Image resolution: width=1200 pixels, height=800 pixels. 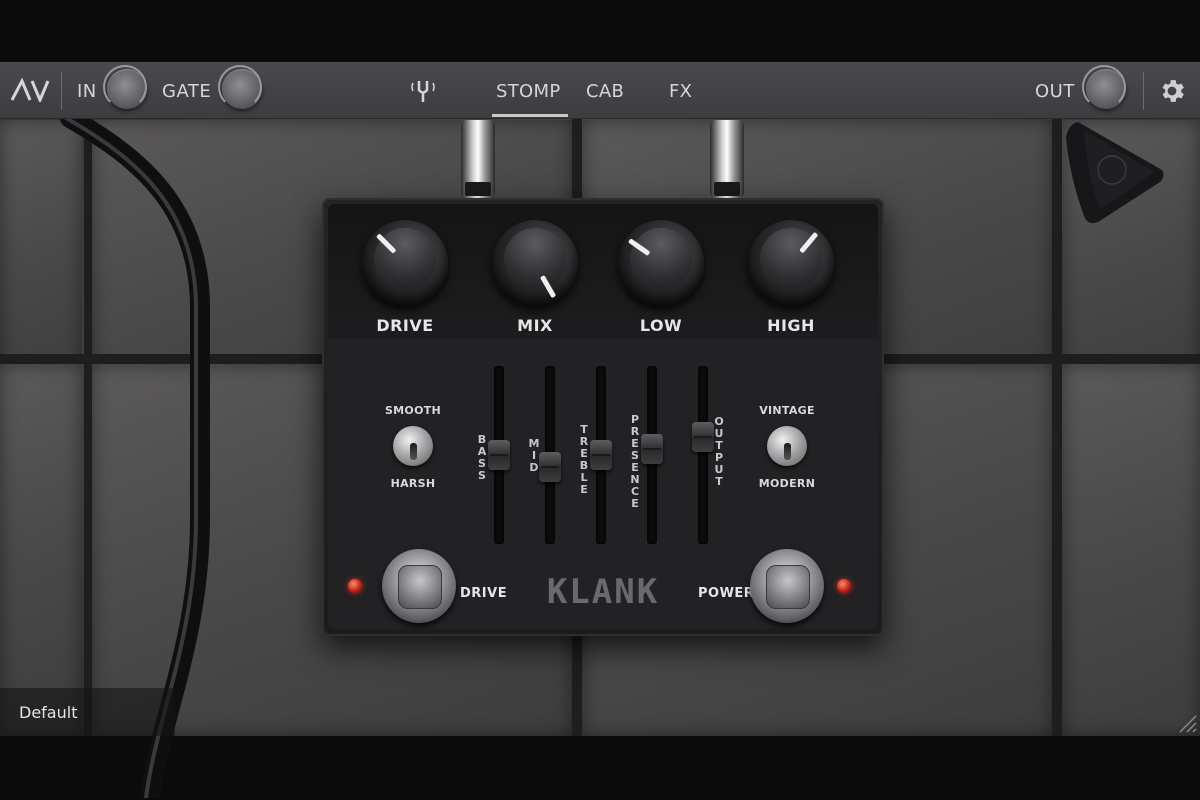 I want to click on mid-slider-handle, so click(x=550, y=467).